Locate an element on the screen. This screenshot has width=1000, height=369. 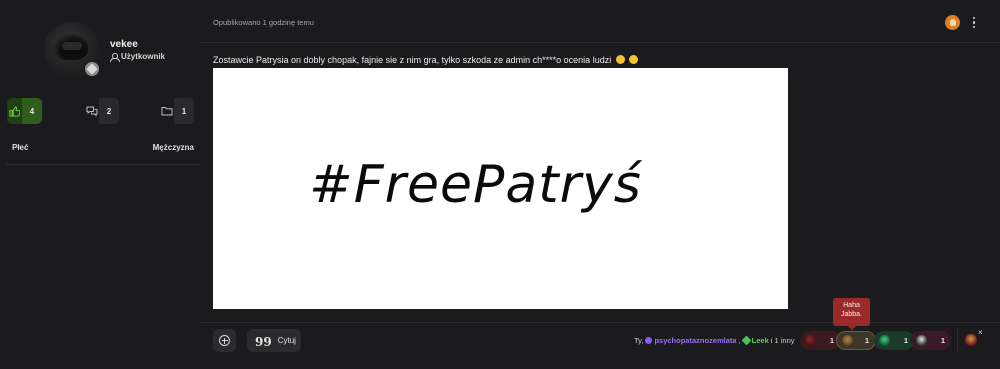
user-icon is located at coordinates (115, 57).